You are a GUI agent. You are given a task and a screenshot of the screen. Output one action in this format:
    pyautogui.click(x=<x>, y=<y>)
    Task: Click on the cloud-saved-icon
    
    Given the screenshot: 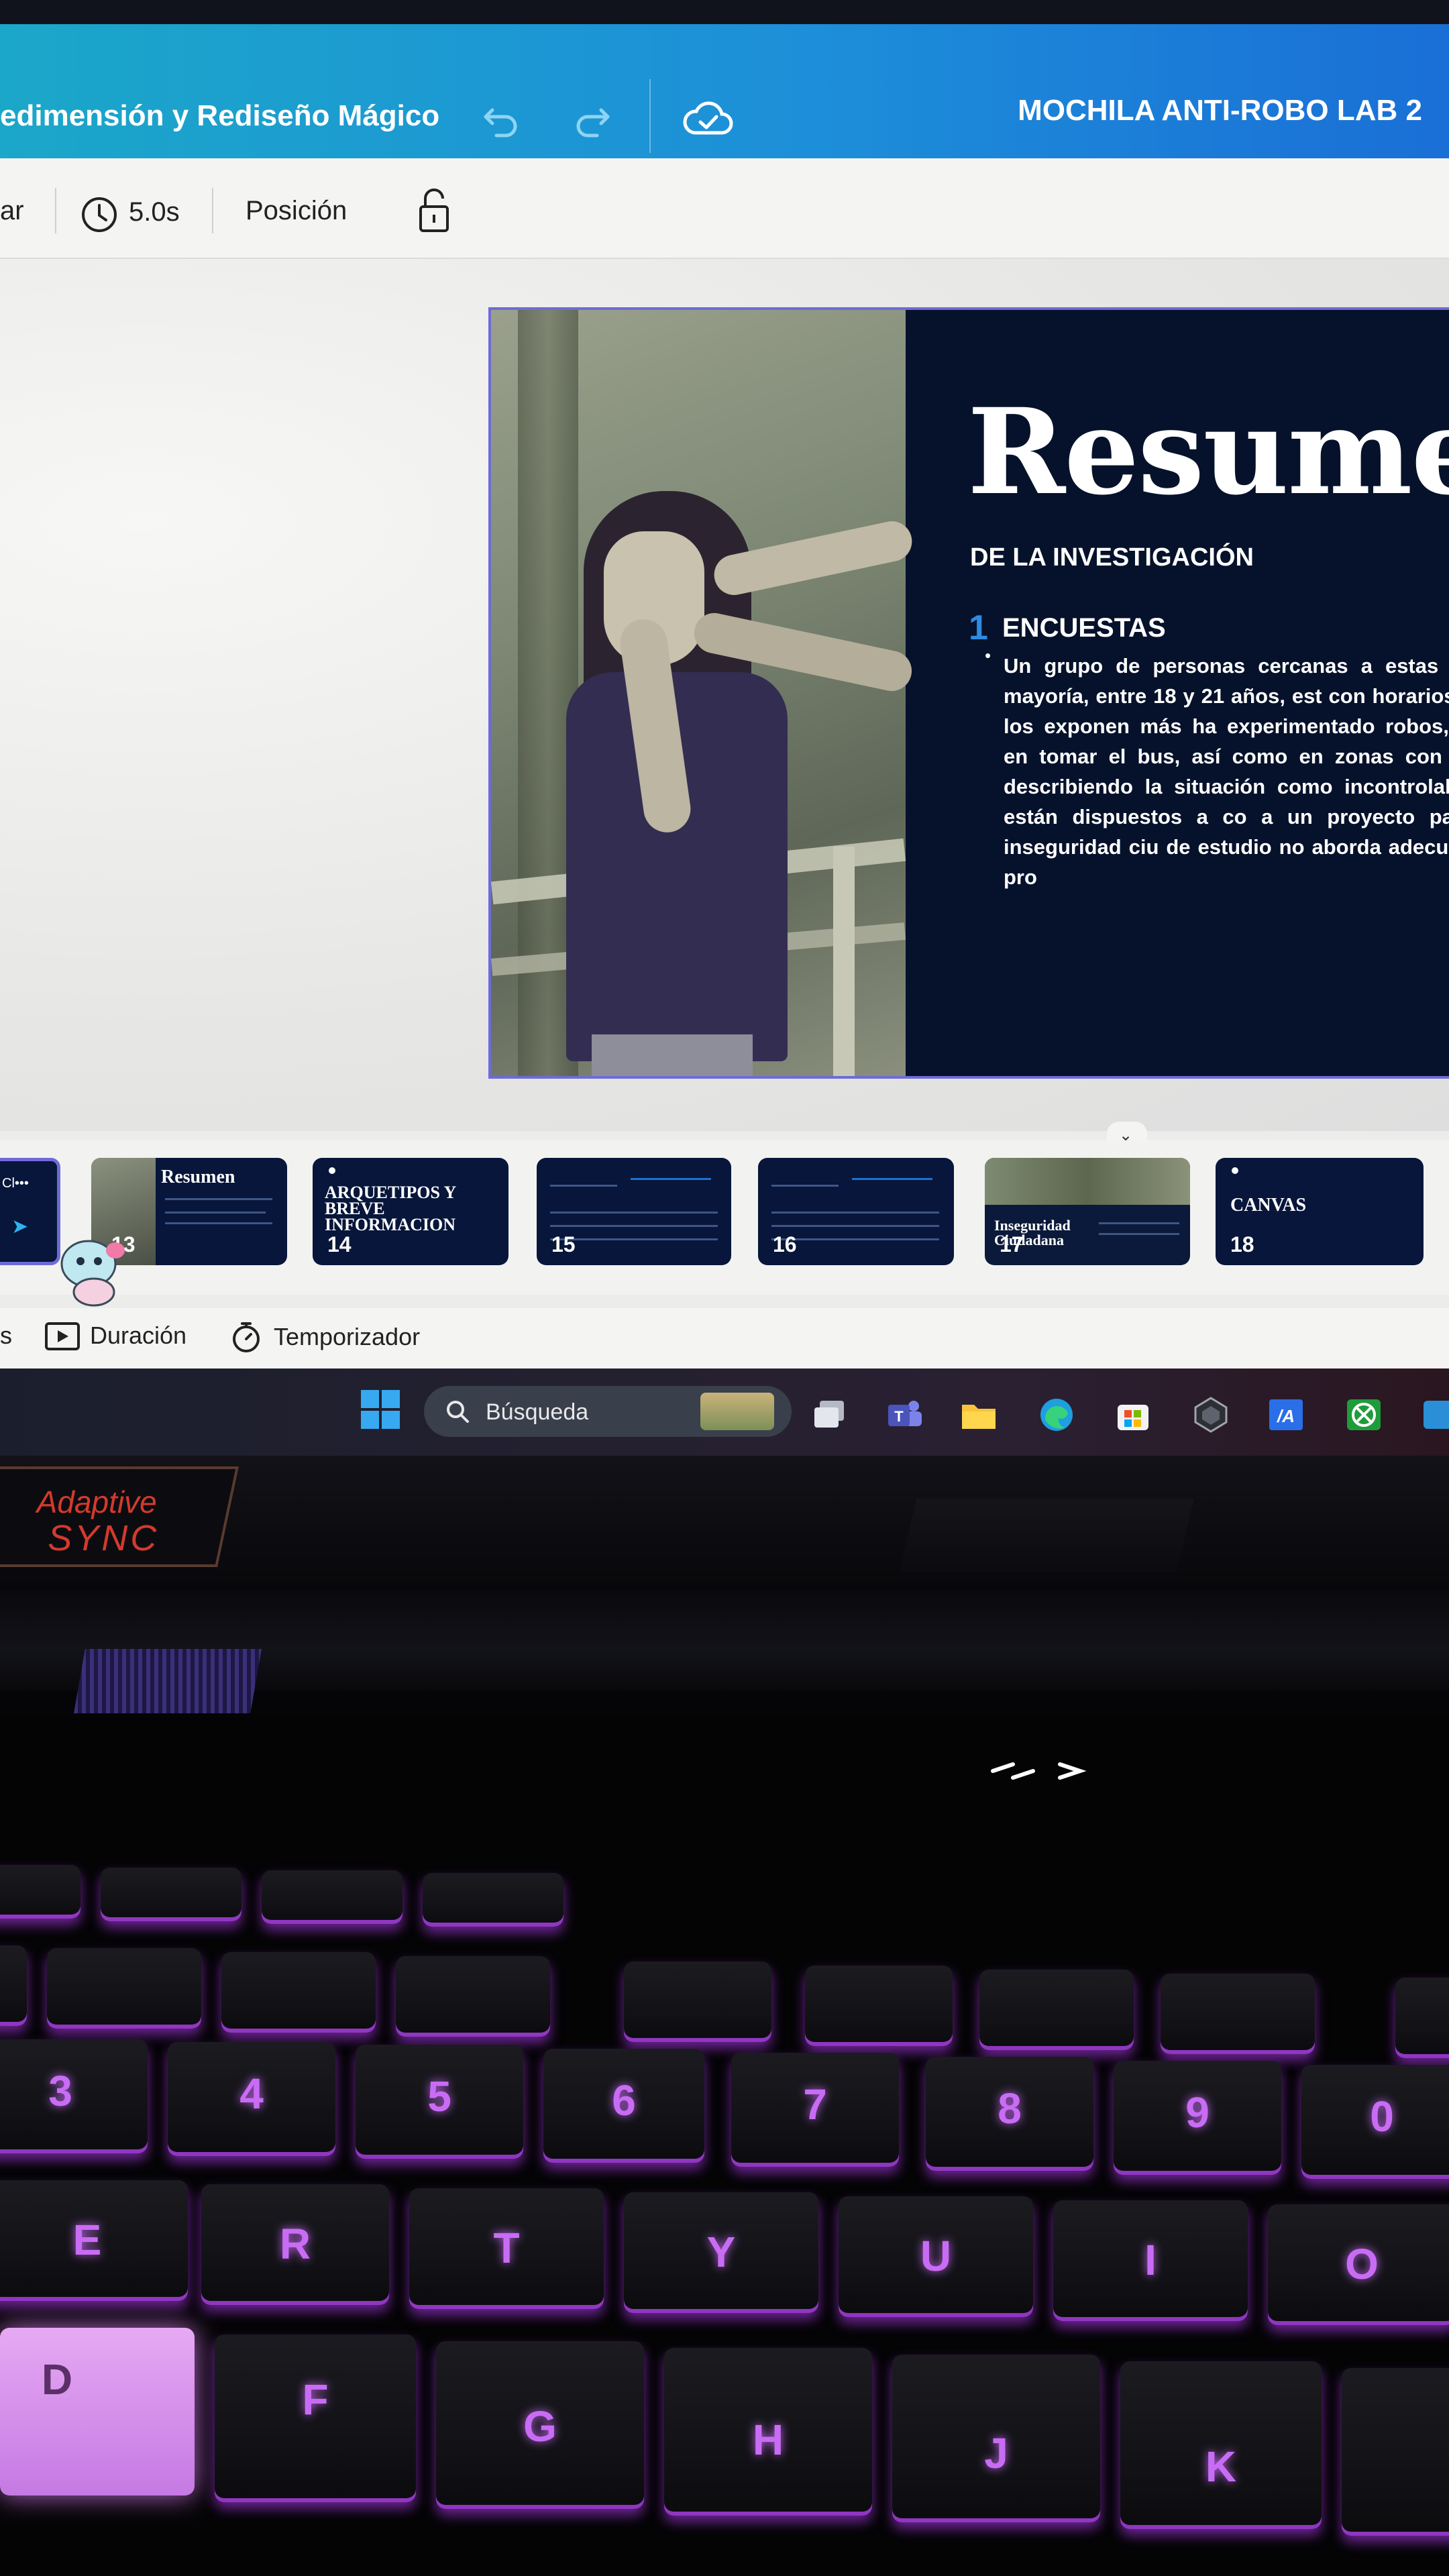 What is the action you would take?
    pyautogui.click(x=708, y=118)
    